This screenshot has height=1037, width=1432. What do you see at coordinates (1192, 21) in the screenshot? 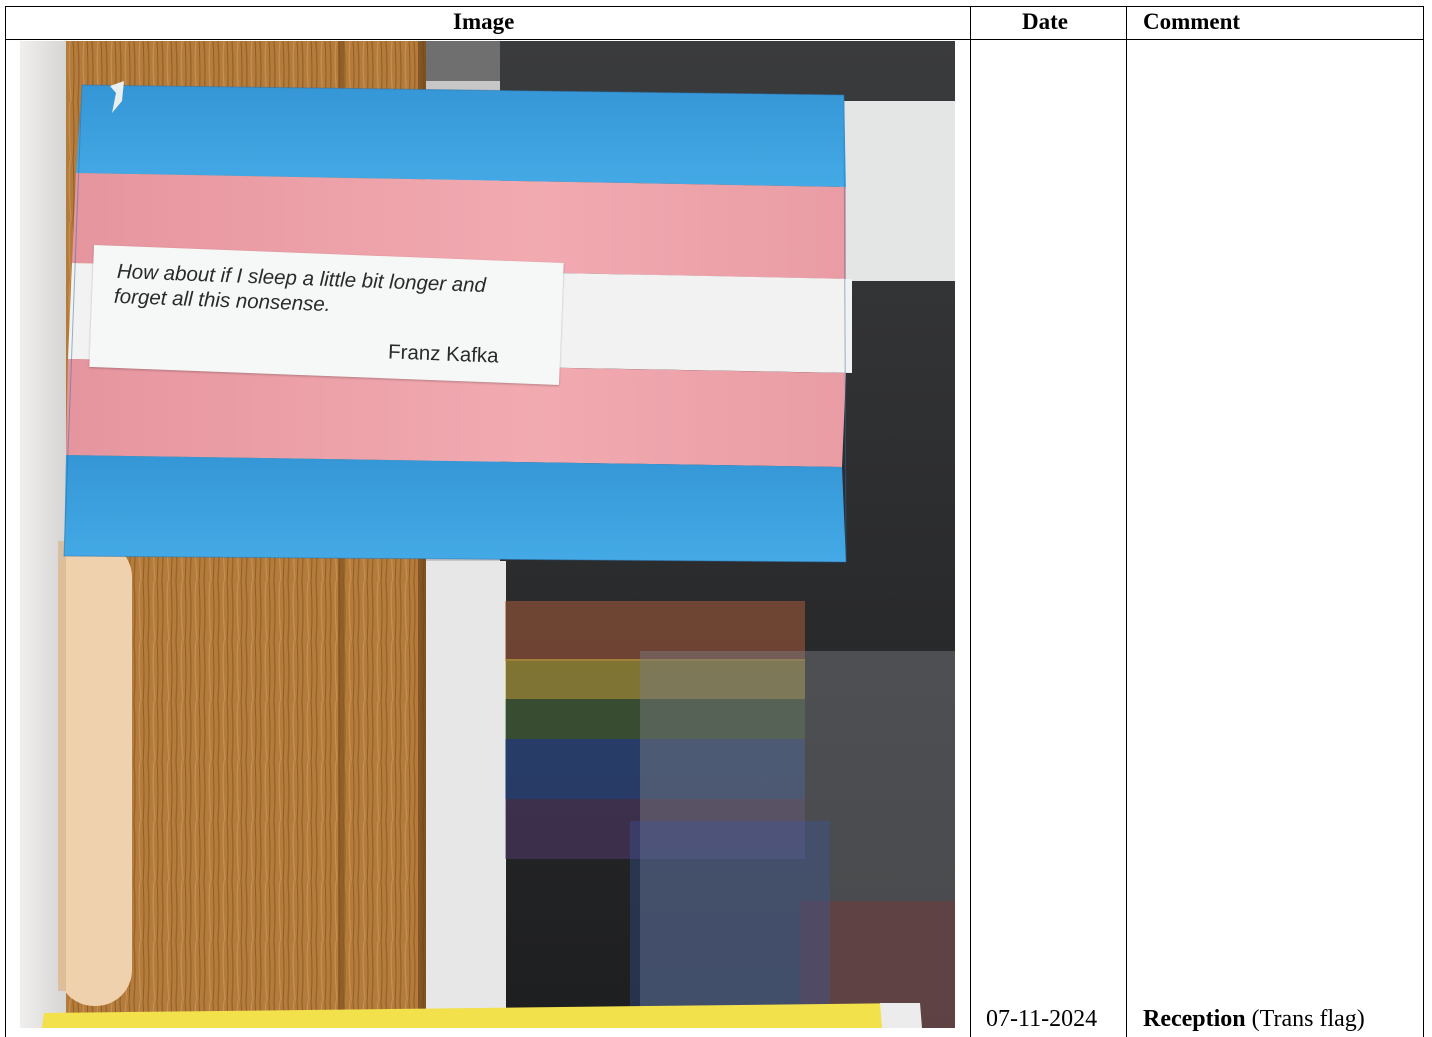
I see `header-comment: Comment` at bounding box center [1192, 21].